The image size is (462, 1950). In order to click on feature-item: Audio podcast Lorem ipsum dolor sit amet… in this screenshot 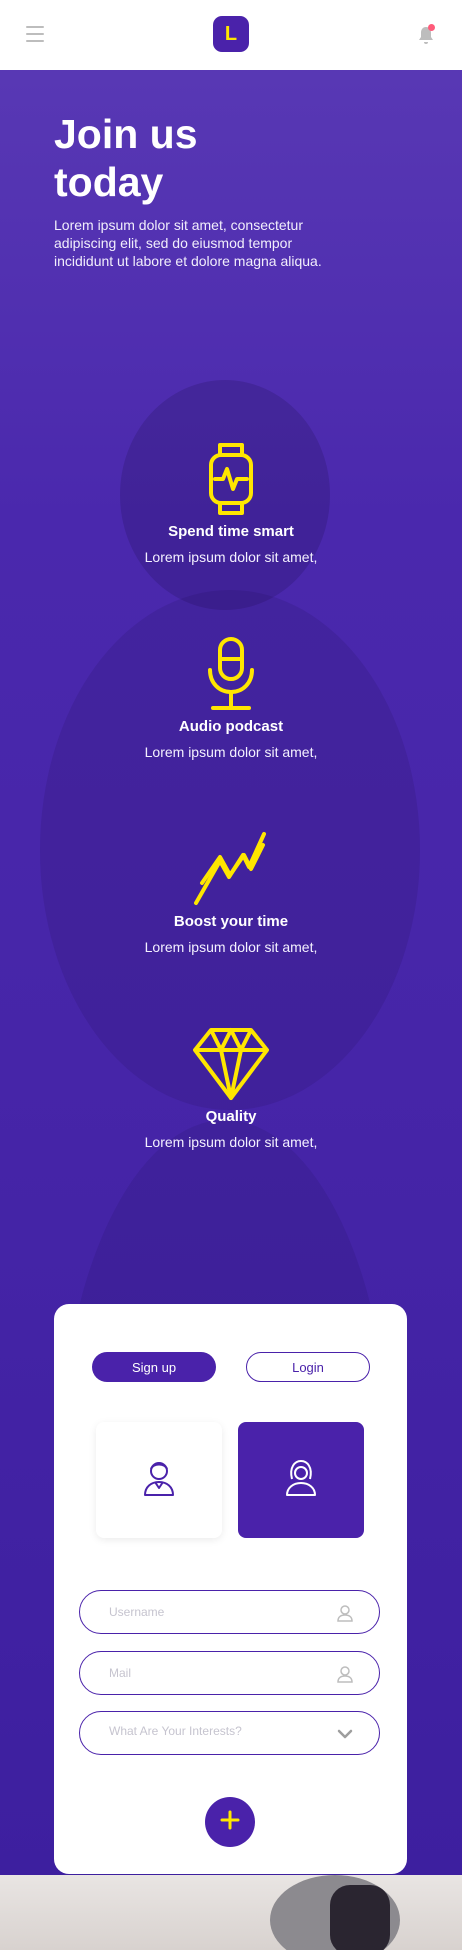, I will do `click(231, 696)`.